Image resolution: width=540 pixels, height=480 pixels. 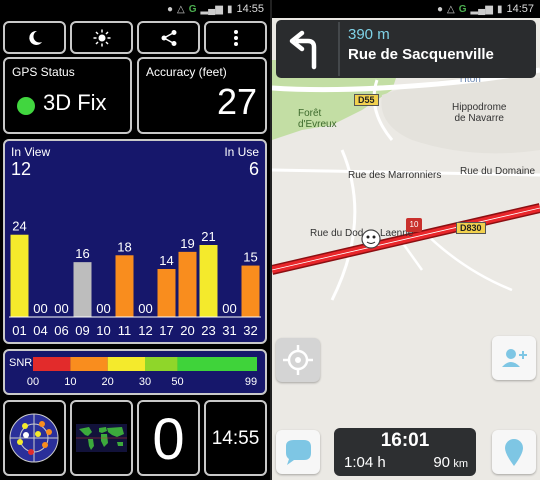 I want to click on add-user-icon, so click(x=514, y=358).